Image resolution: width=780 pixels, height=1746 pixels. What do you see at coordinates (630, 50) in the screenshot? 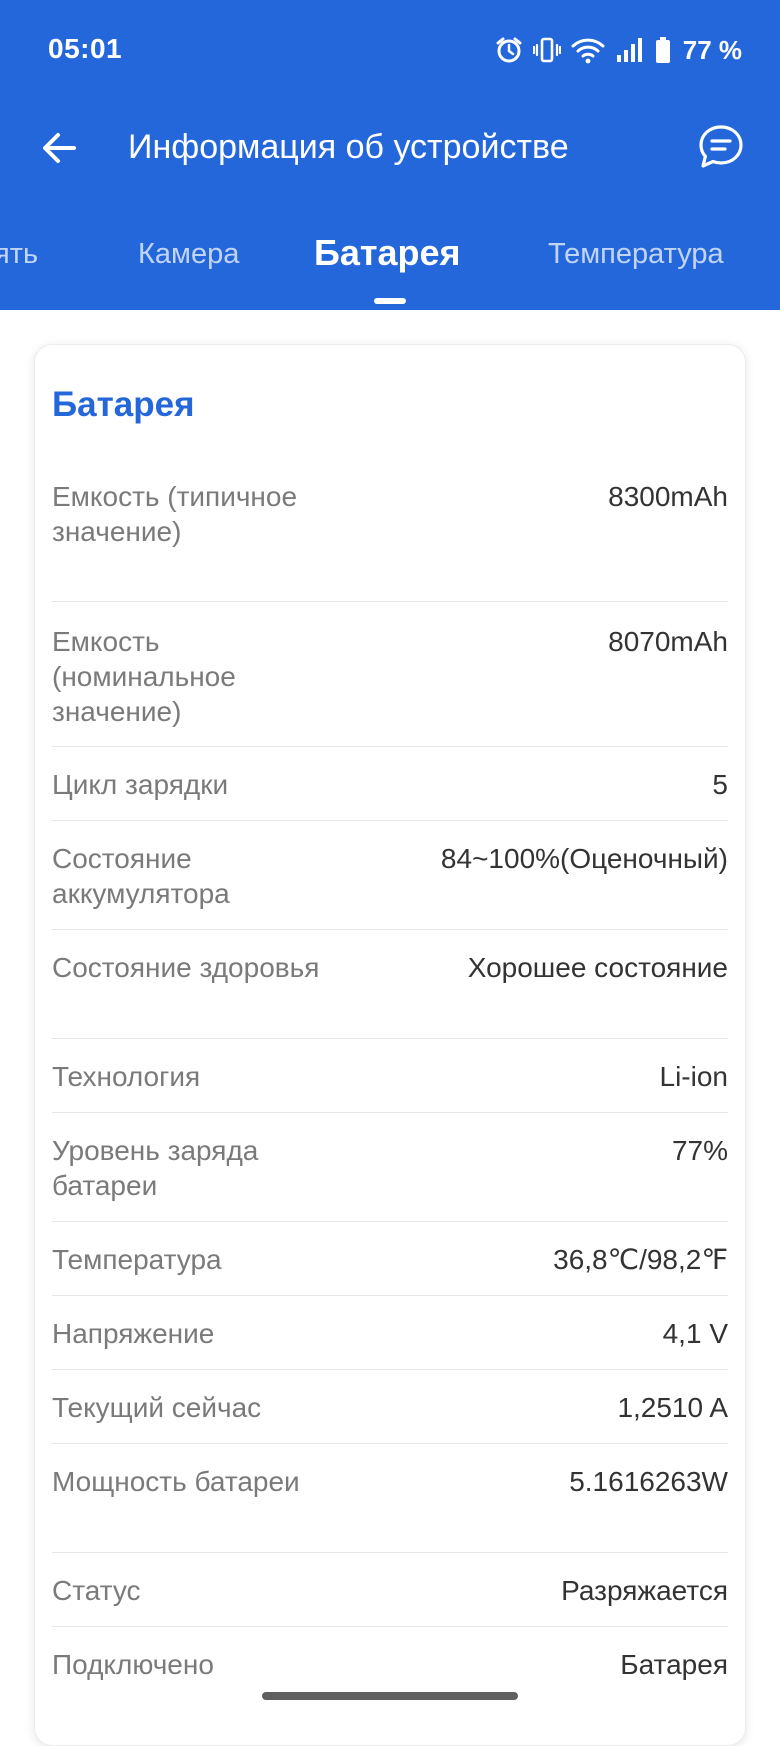
I see `signal-icon` at bounding box center [630, 50].